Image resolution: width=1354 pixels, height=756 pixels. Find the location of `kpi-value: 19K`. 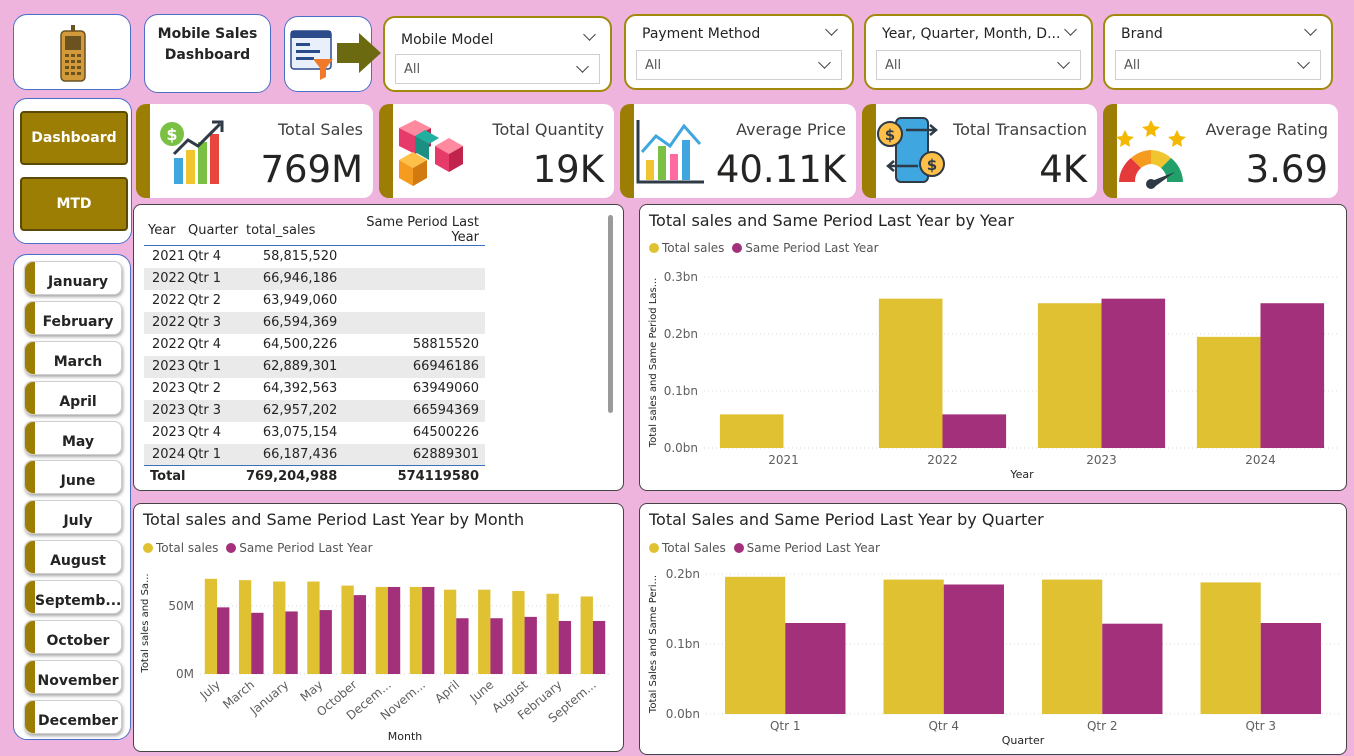

kpi-value: 19K is located at coordinates (568, 169).